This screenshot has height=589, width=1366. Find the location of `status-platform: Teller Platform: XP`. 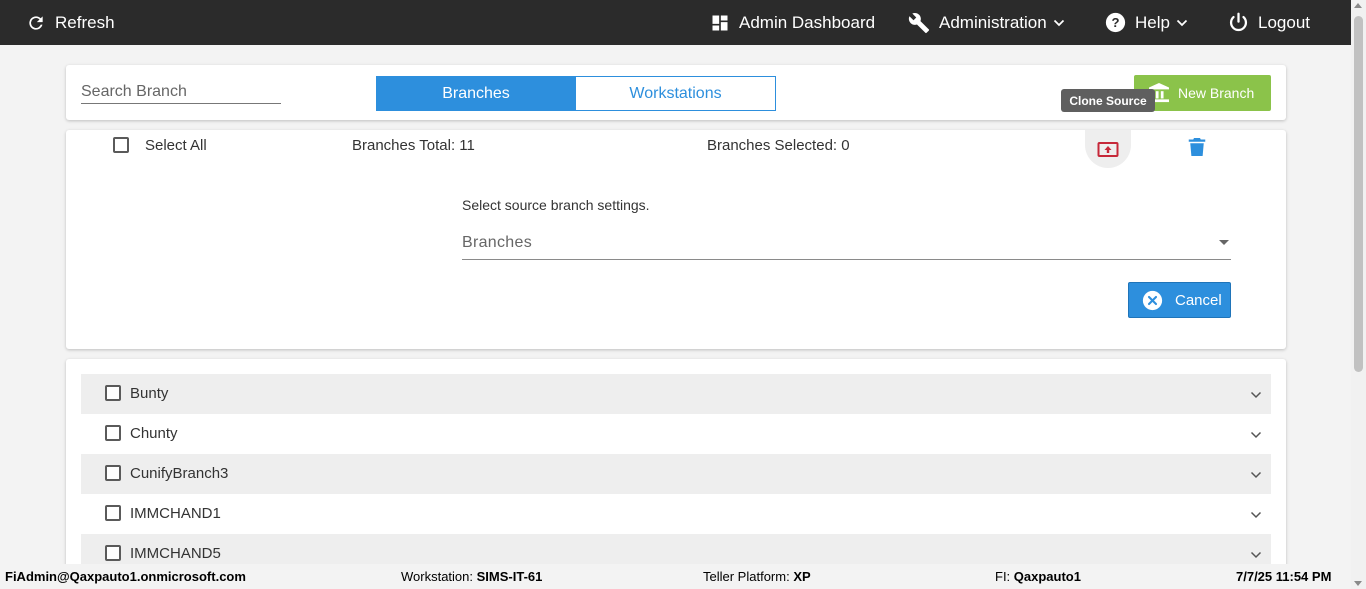

status-platform: Teller Platform: XP is located at coordinates (757, 576).